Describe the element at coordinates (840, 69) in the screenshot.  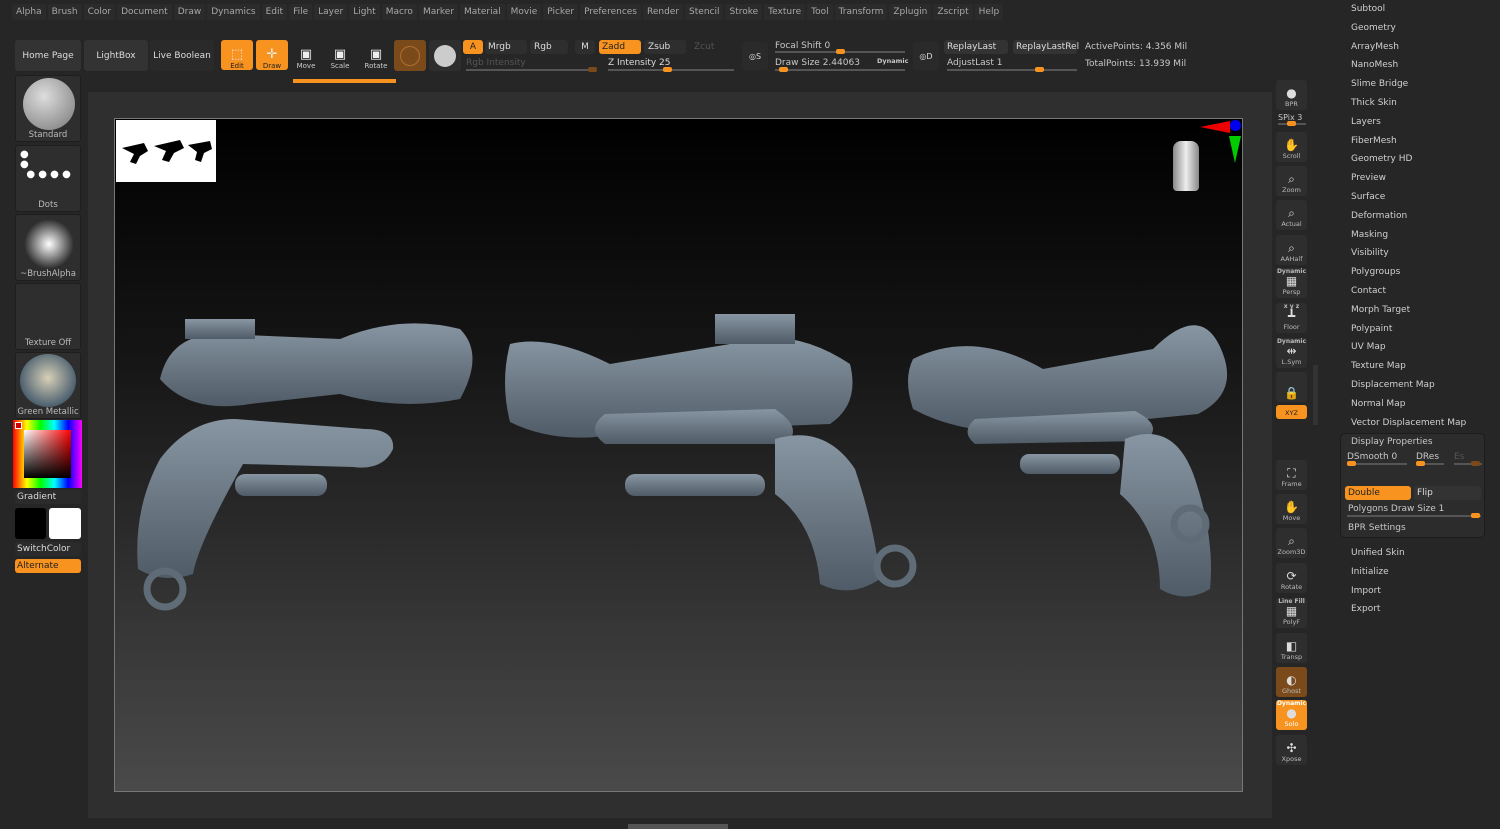
I see `draw-size-slider` at that location.